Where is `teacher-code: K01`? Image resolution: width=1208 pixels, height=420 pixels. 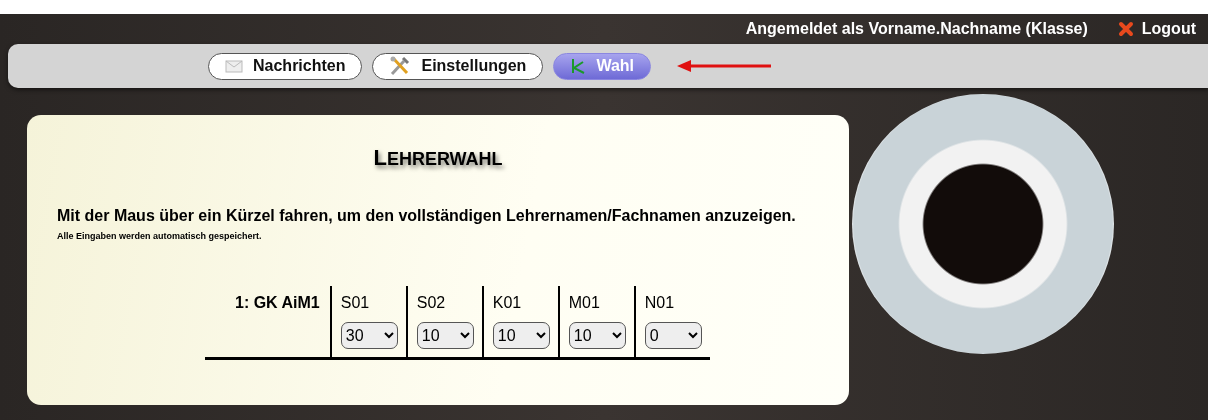
teacher-code: K01 is located at coordinates (507, 303).